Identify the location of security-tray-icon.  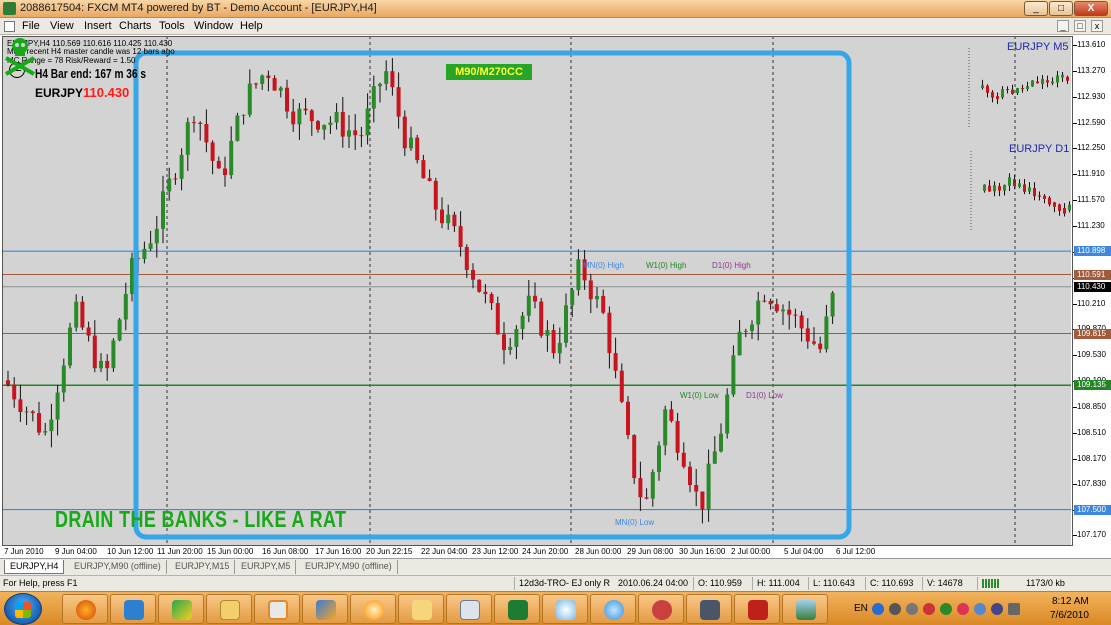
(929, 609).